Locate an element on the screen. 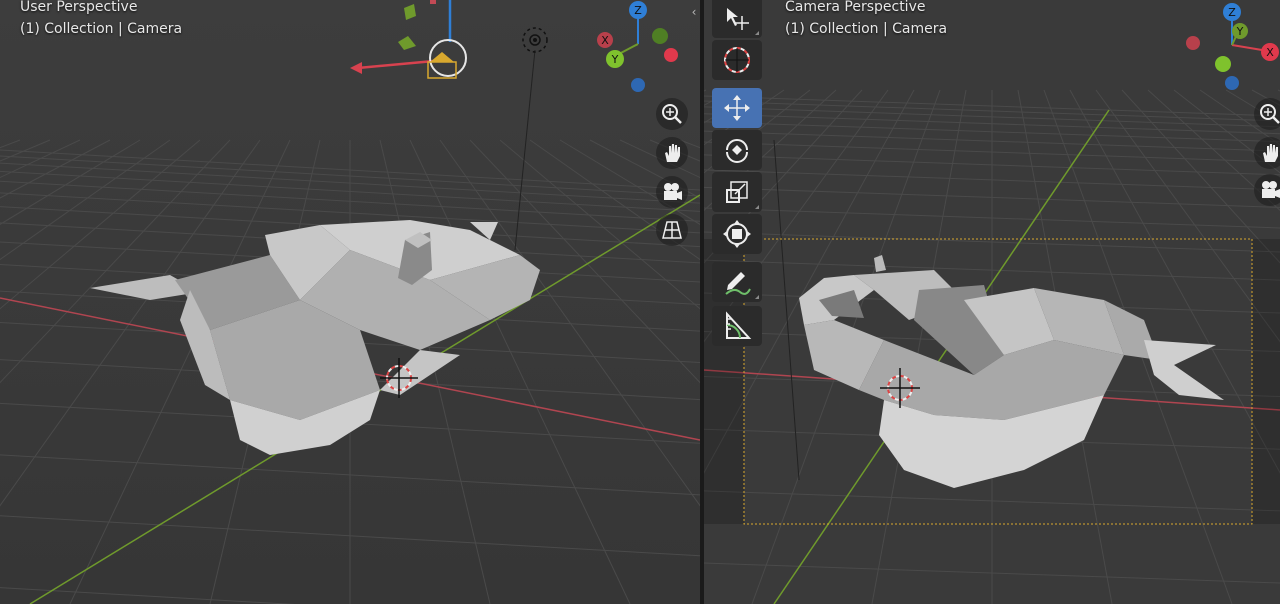  select-box-tool is located at coordinates (737, 19).